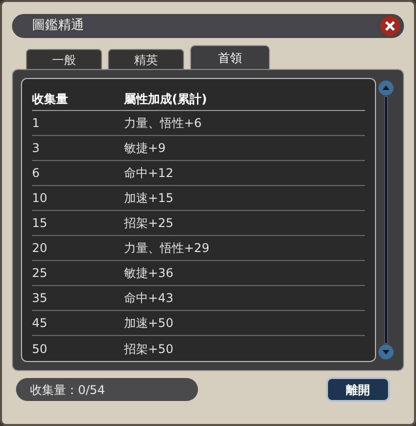 The image size is (416, 426). What do you see at coordinates (40, 298) in the screenshot?
I see `table-cell-text: 35` at bounding box center [40, 298].